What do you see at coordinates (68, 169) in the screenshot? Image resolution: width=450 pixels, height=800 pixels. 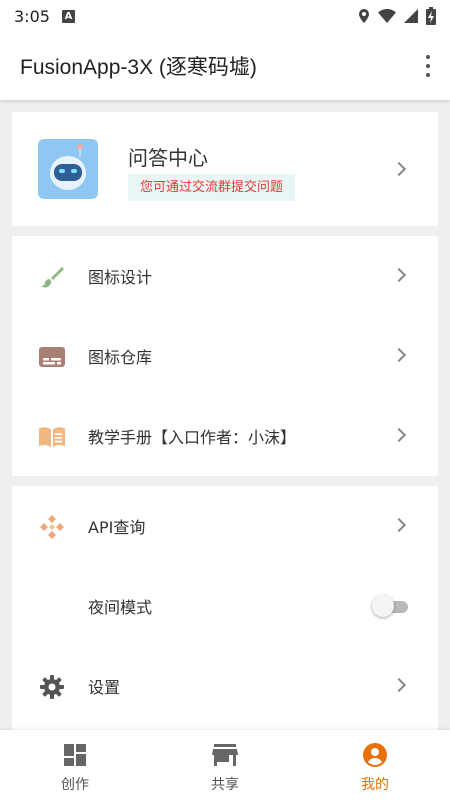 I see `robot-avatar-icon` at bounding box center [68, 169].